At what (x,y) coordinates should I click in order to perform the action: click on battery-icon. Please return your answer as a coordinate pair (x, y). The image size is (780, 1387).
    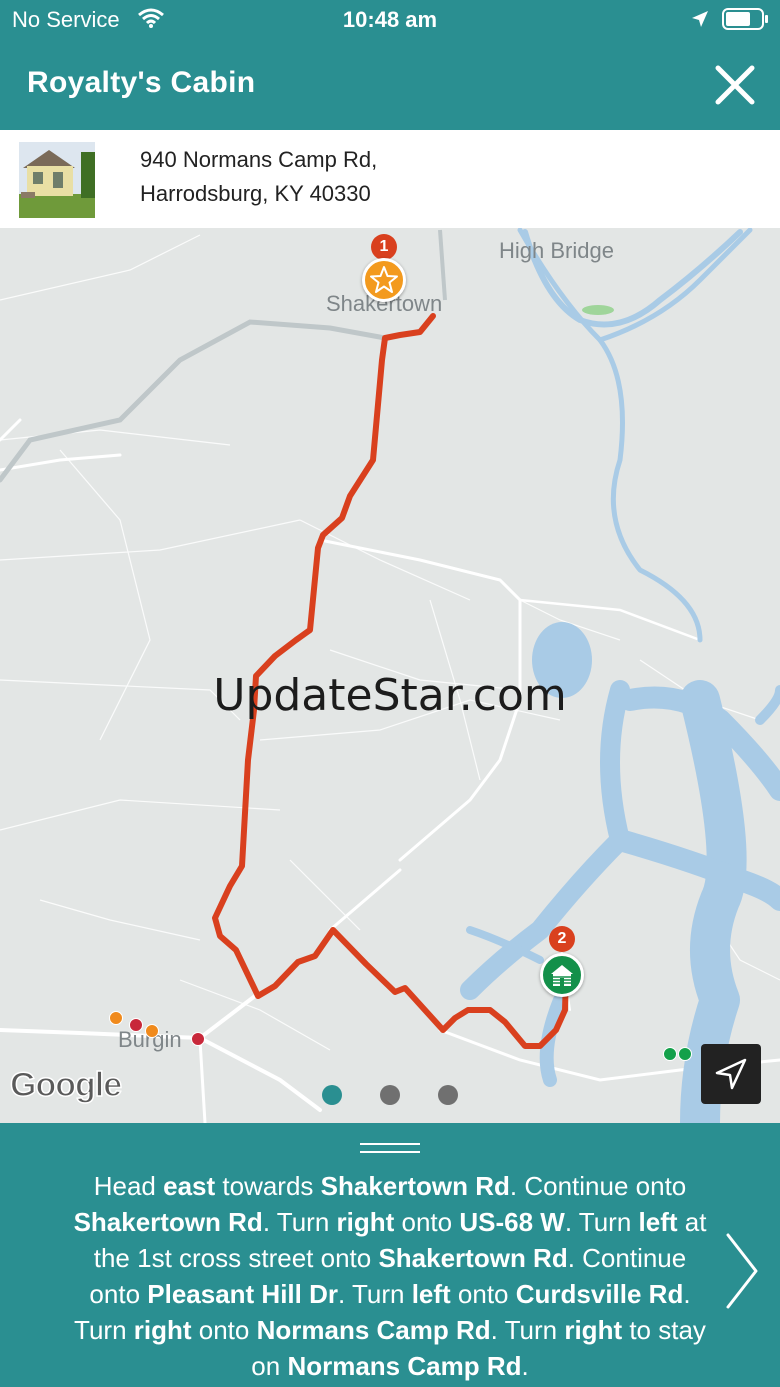
    Looking at the image, I should click on (745, 19).